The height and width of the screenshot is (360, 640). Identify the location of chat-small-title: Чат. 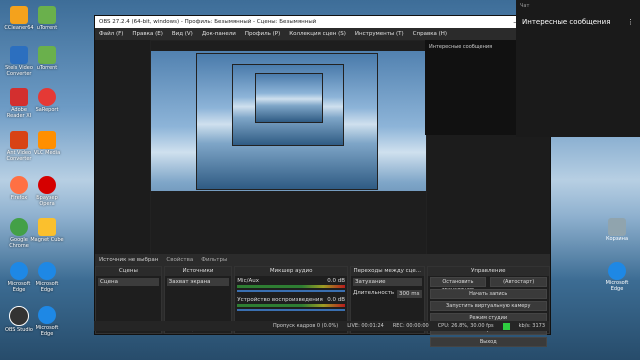
(525, 6).